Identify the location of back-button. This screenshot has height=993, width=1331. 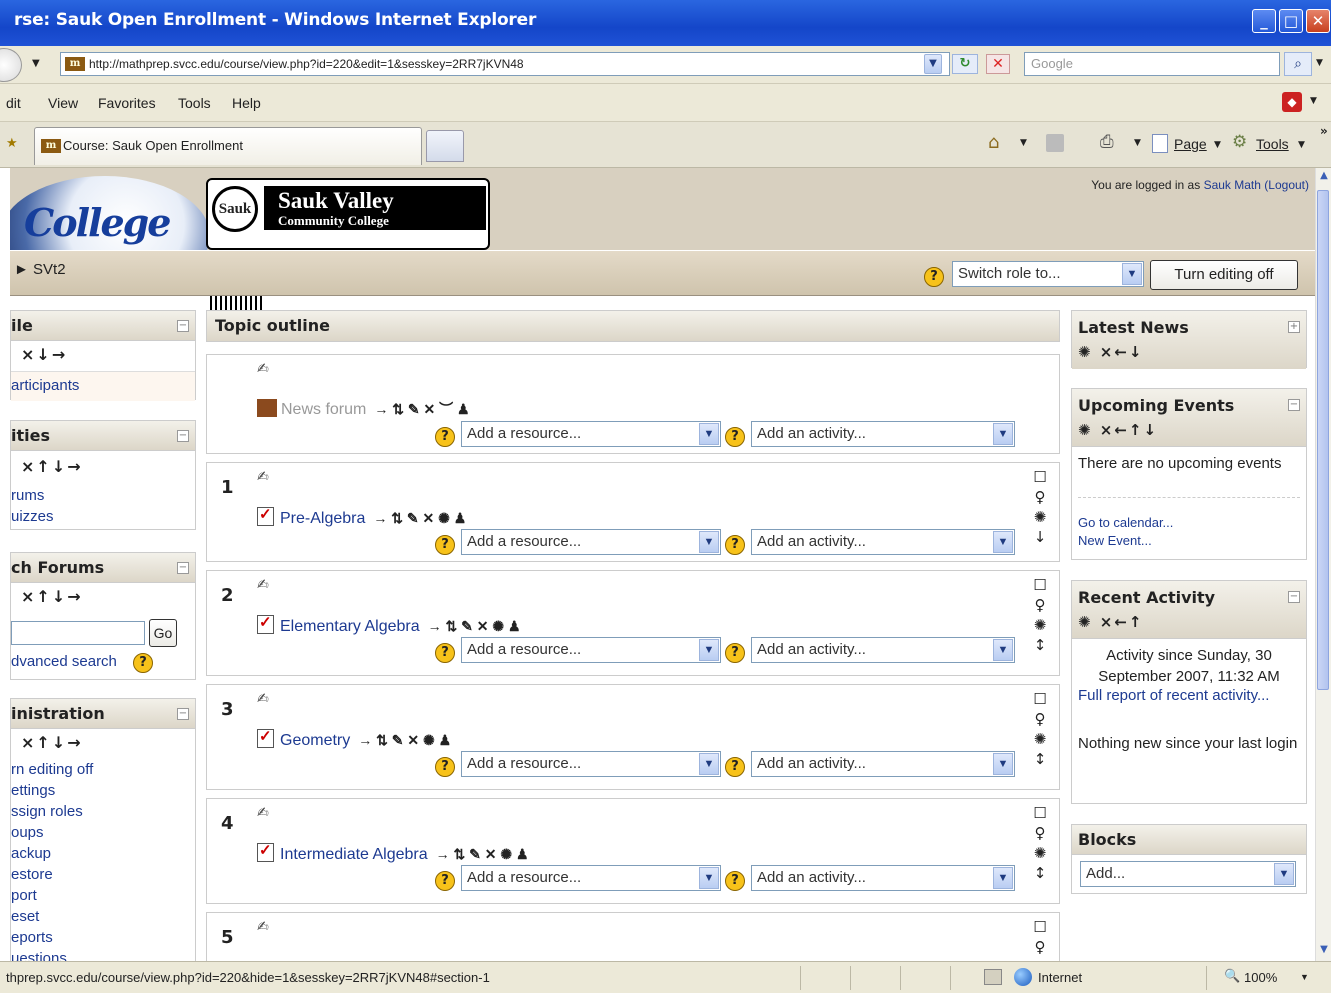
(11, 65).